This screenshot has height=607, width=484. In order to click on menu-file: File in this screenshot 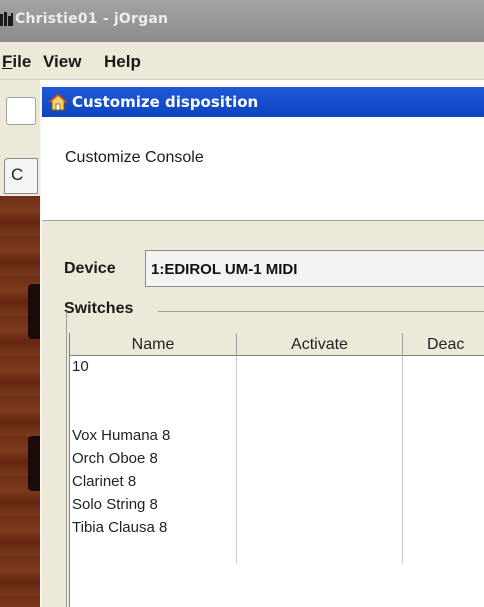, I will do `click(16, 62)`.